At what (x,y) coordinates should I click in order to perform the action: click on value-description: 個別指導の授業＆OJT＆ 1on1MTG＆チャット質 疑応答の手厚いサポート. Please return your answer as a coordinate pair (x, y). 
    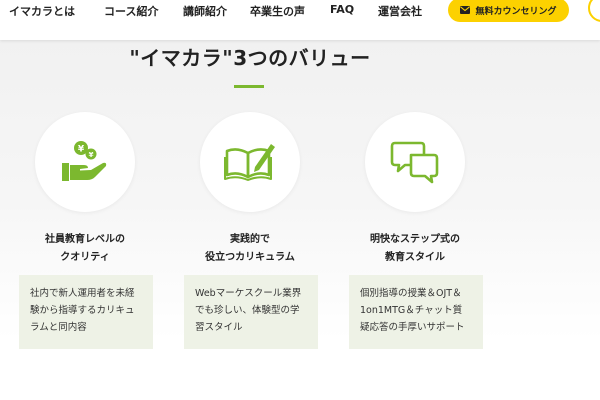
    Looking at the image, I should click on (416, 312).